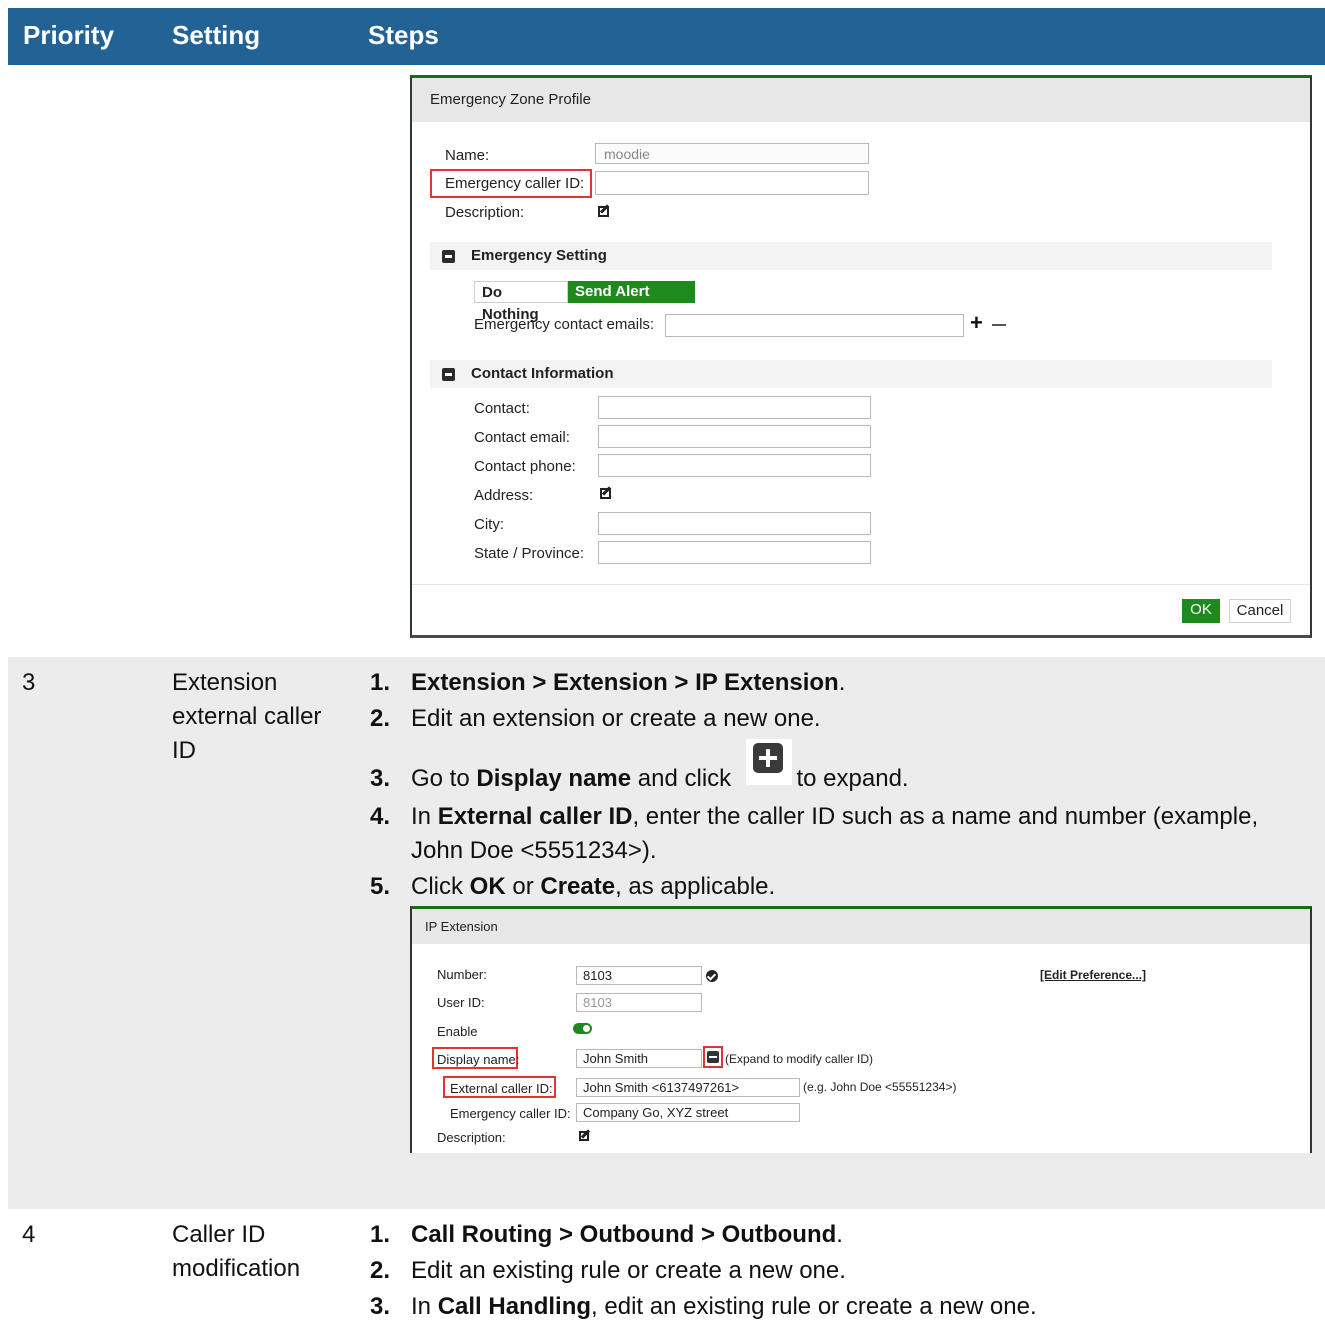  I want to click on emergency-setting-section: Emergency Setting, so click(851, 256).